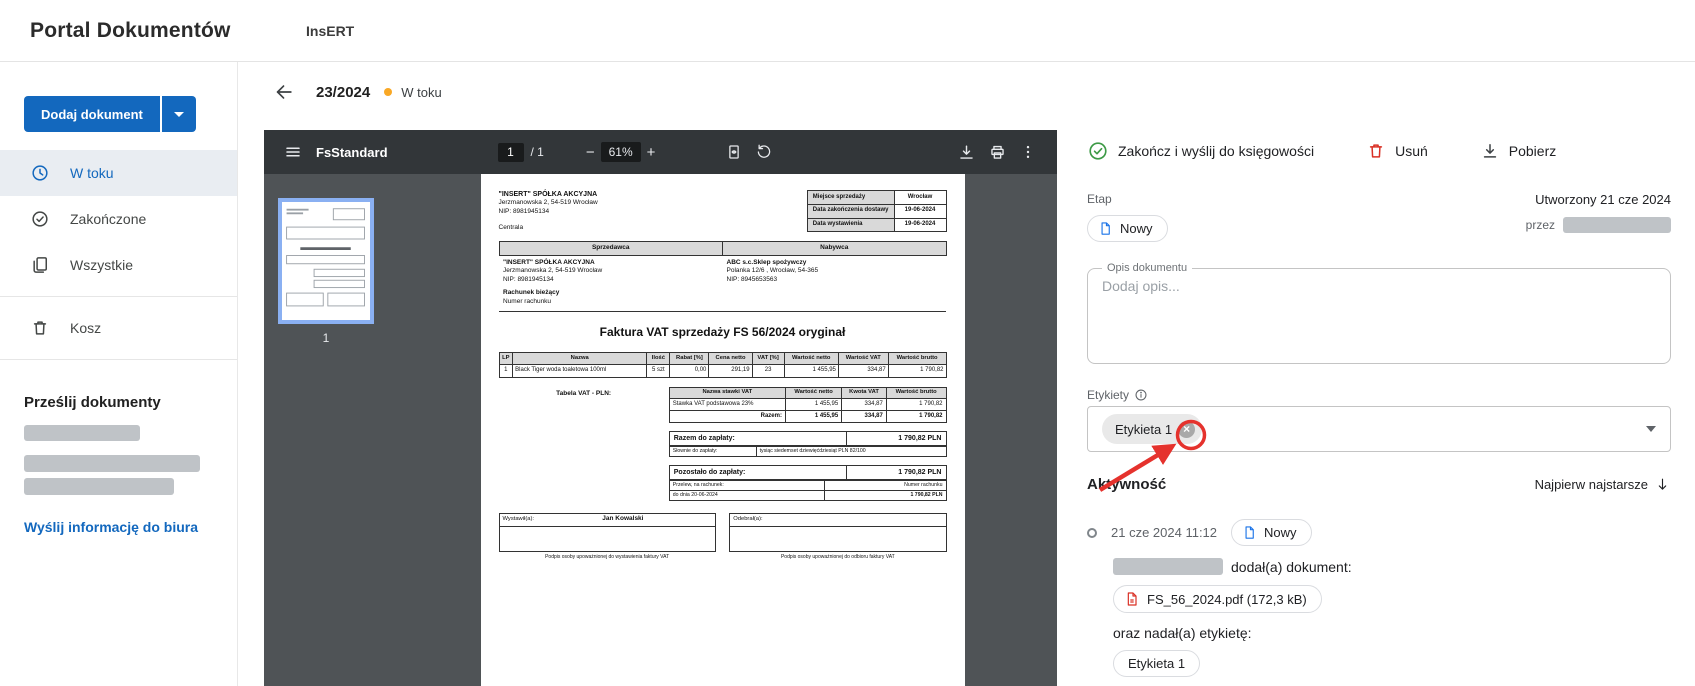 The width and height of the screenshot is (1695, 686). What do you see at coordinates (1379, 429) in the screenshot?
I see `labels-select: Etykieta 1 ×` at bounding box center [1379, 429].